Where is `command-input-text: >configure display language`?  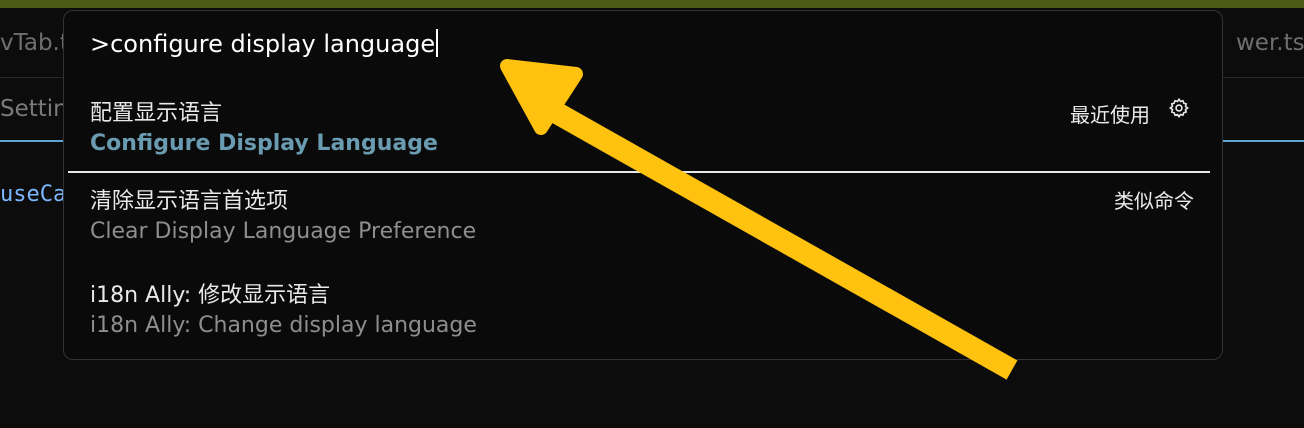 command-input-text: >configure display language is located at coordinates (263, 44).